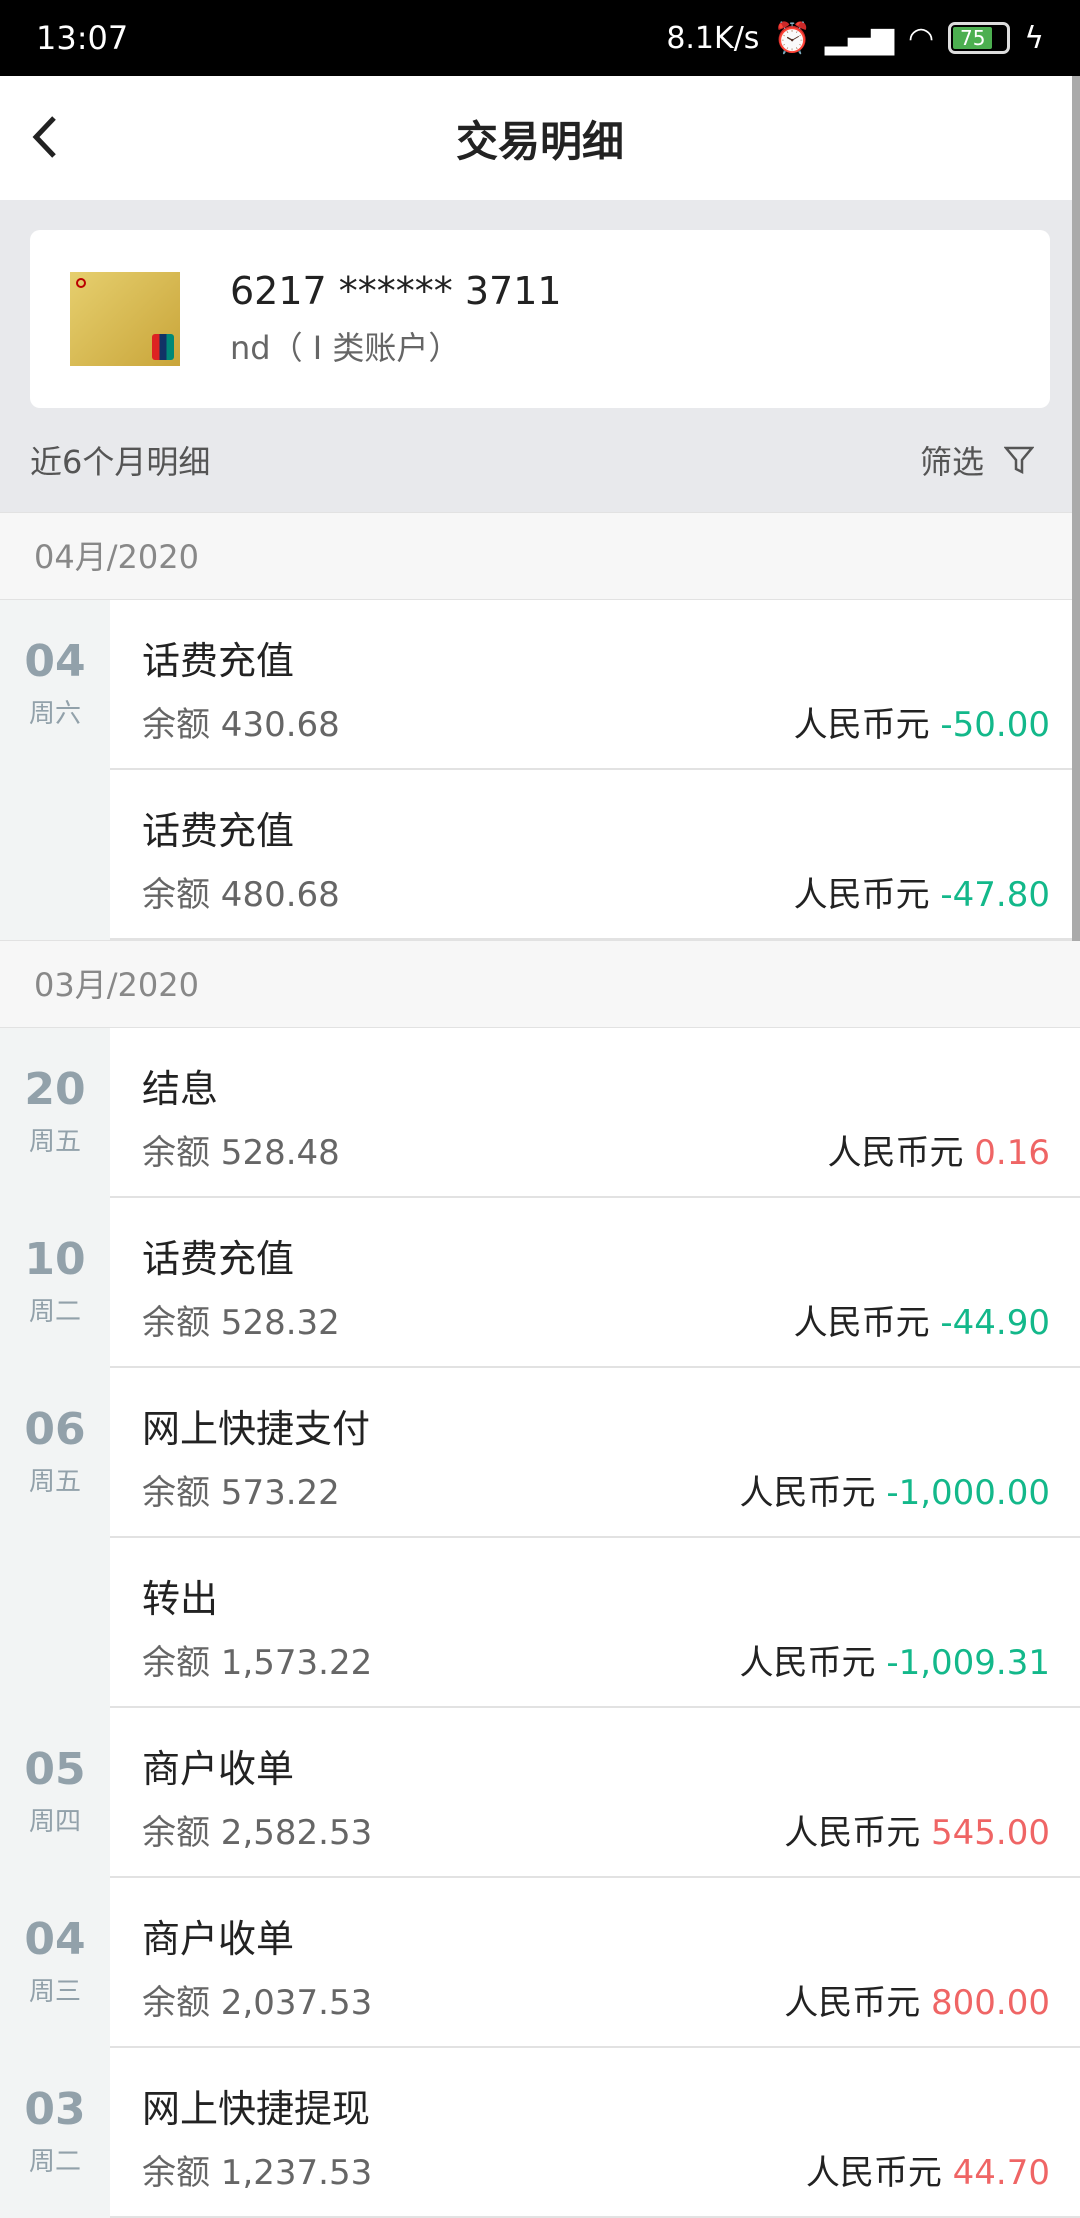 The height and width of the screenshot is (2218, 1080). Describe the element at coordinates (990, 1833) in the screenshot. I see `amount: 545.00` at that location.